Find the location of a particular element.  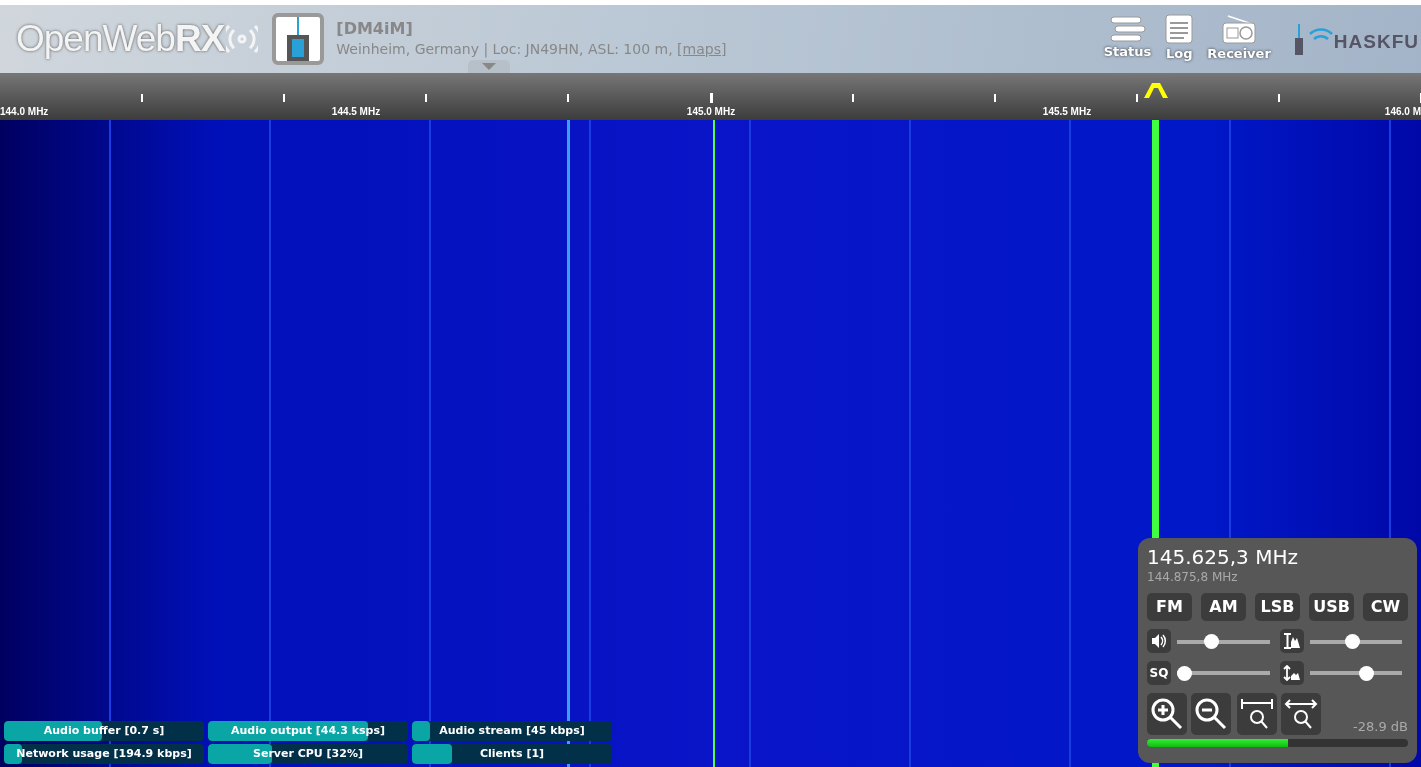

station-avatar-icon is located at coordinates (298, 39).